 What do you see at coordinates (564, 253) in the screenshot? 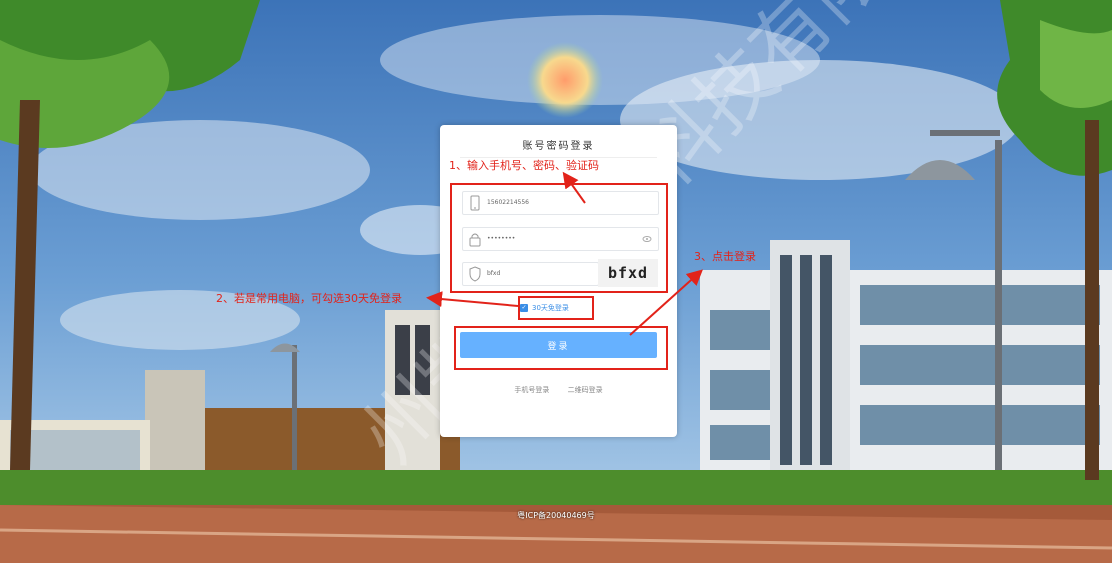
I see `annotation-arrows` at bounding box center [564, 253].